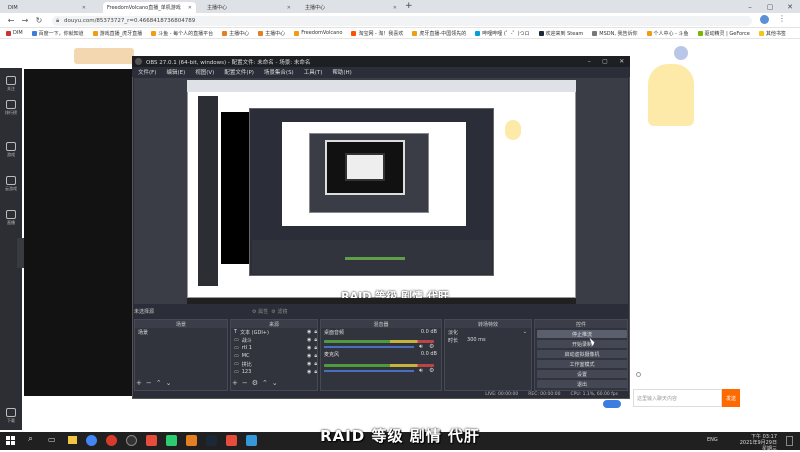  What do you see at coordinates (147, 72) in the screenshot?
I see `menu-file: 文件(F)` at bounding box center [147, 72].